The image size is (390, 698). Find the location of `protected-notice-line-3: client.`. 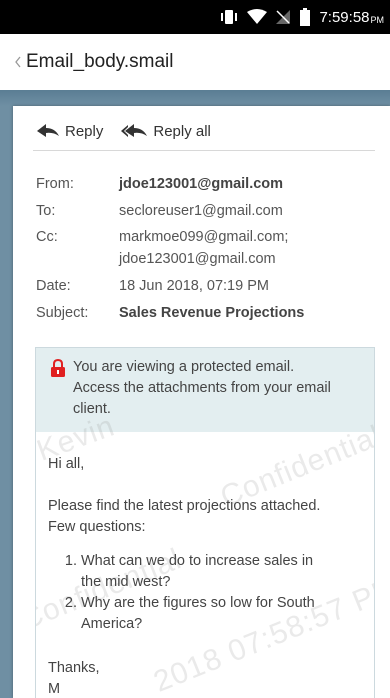

protected-notice-line-3: client. is located at coordinates (92, 409).